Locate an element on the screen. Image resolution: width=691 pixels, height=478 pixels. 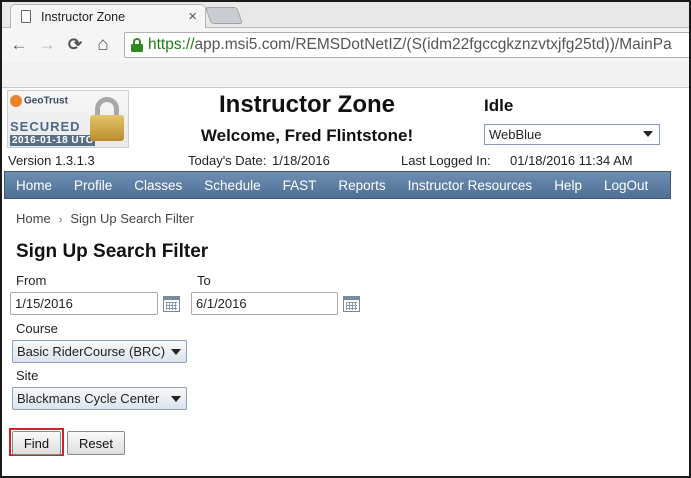
bookmarks-bar is located at coordinates (345, 75).